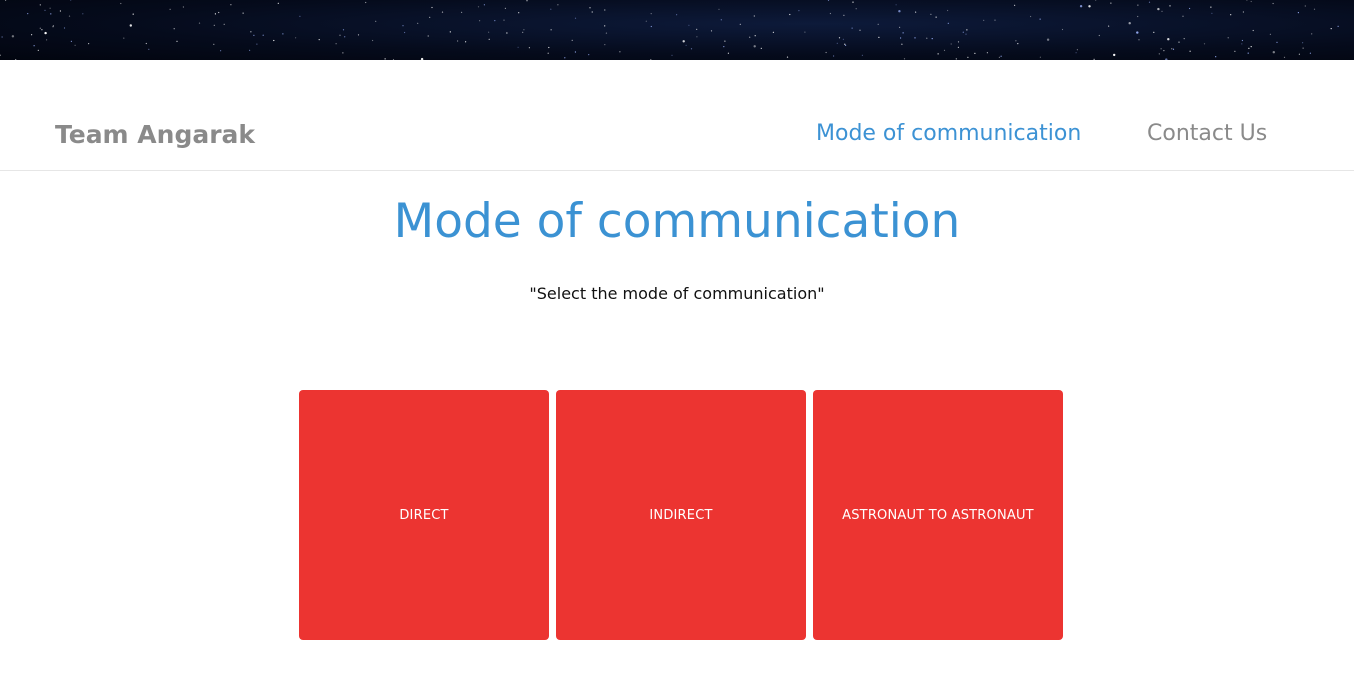 The height and width of the screenshot is (700, 1354). What do you see at coordinates (424, 515) in the screenshot?
I see `option-direct-button: DIRECT` at bounding box center [424, 515].